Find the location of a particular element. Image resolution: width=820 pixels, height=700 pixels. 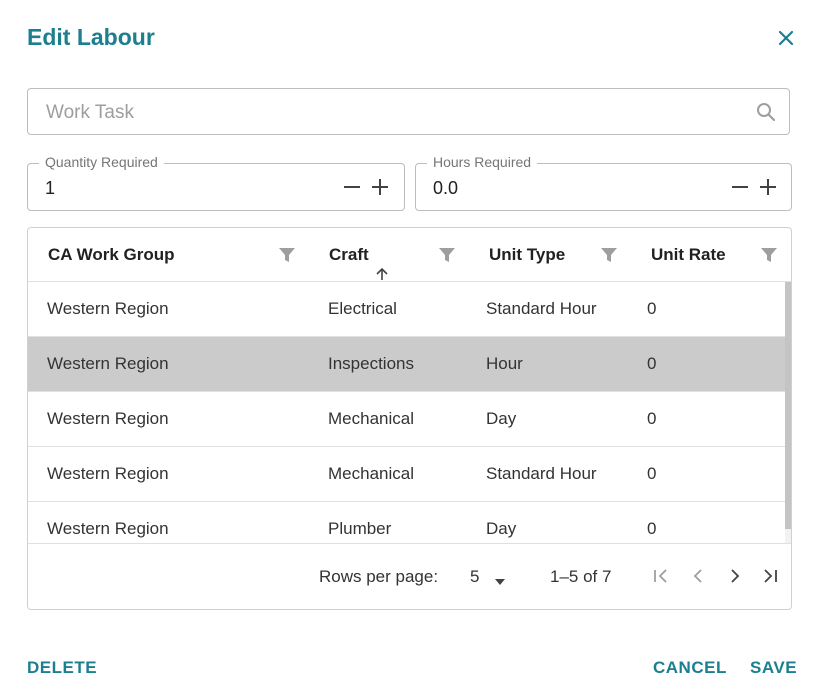

quantity-decrement-icon is located at coordinates (352, 187).